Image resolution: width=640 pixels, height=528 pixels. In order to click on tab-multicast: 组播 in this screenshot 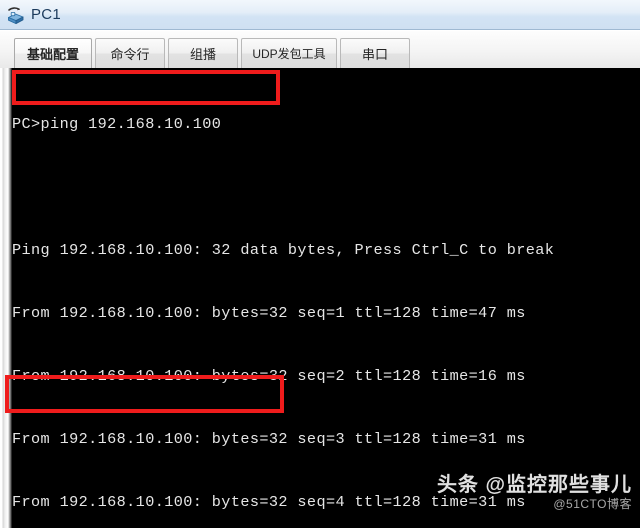, I will do `click(203, 53)`.